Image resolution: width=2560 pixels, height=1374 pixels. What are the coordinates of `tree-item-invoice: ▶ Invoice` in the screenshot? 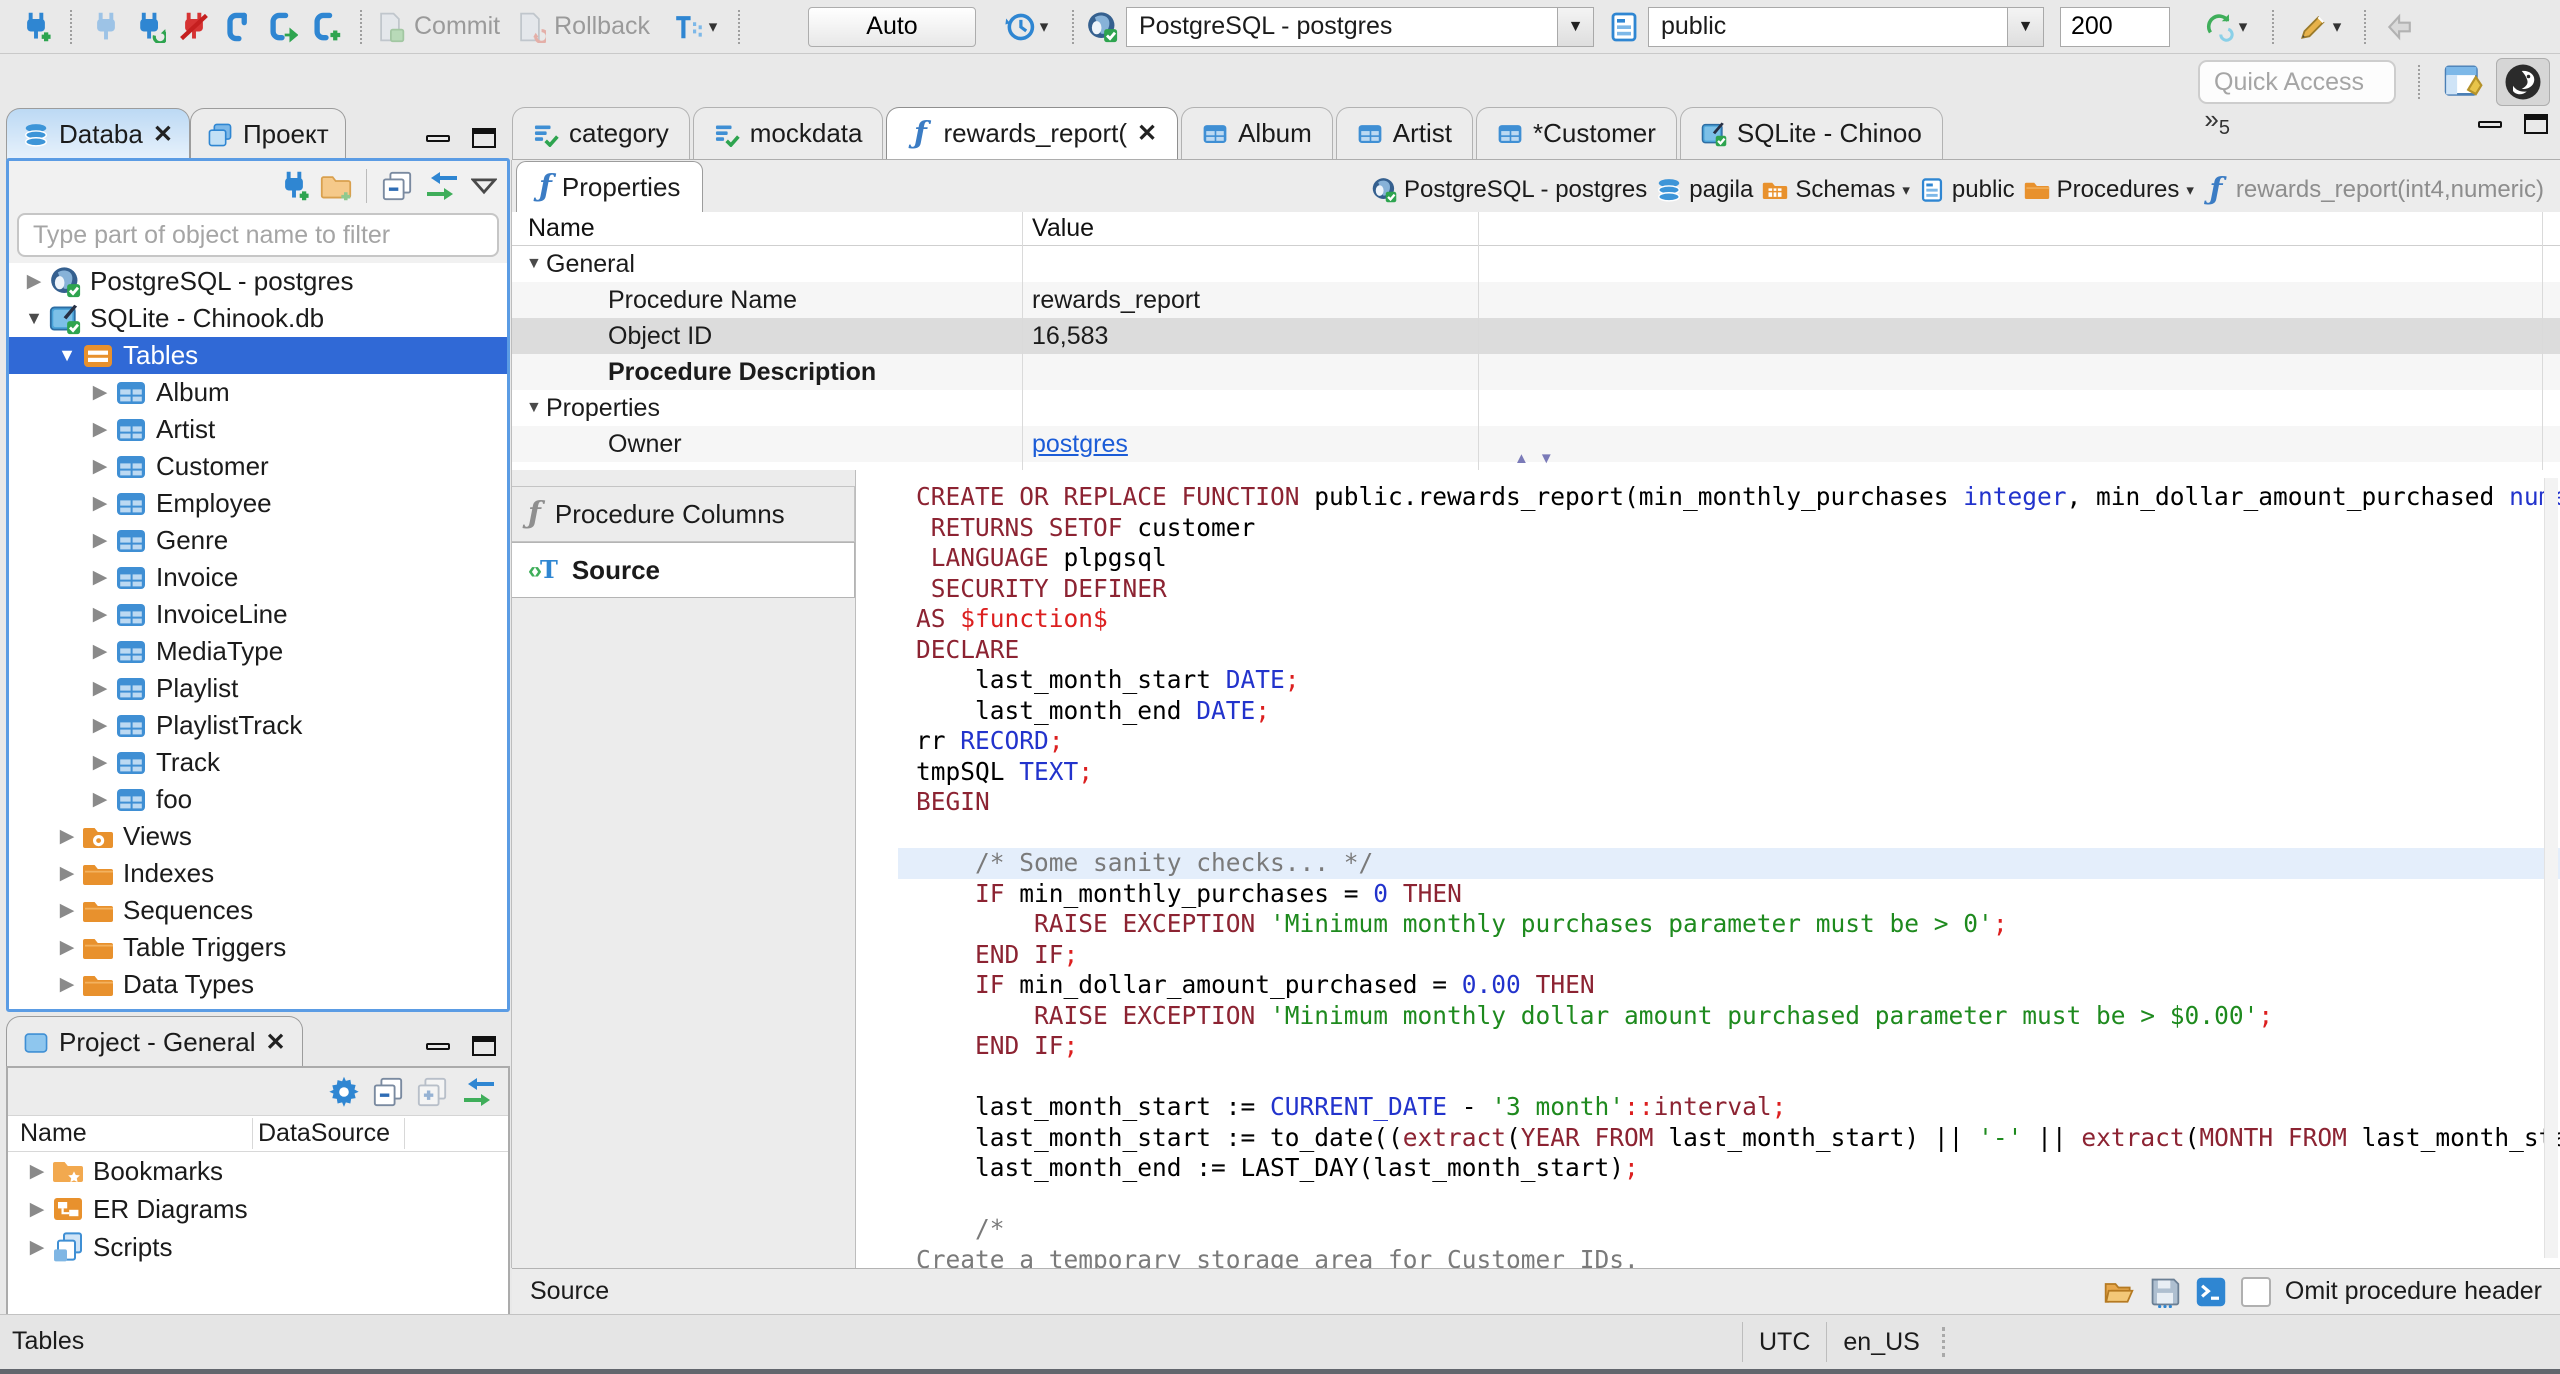 It's located at (258, 577).